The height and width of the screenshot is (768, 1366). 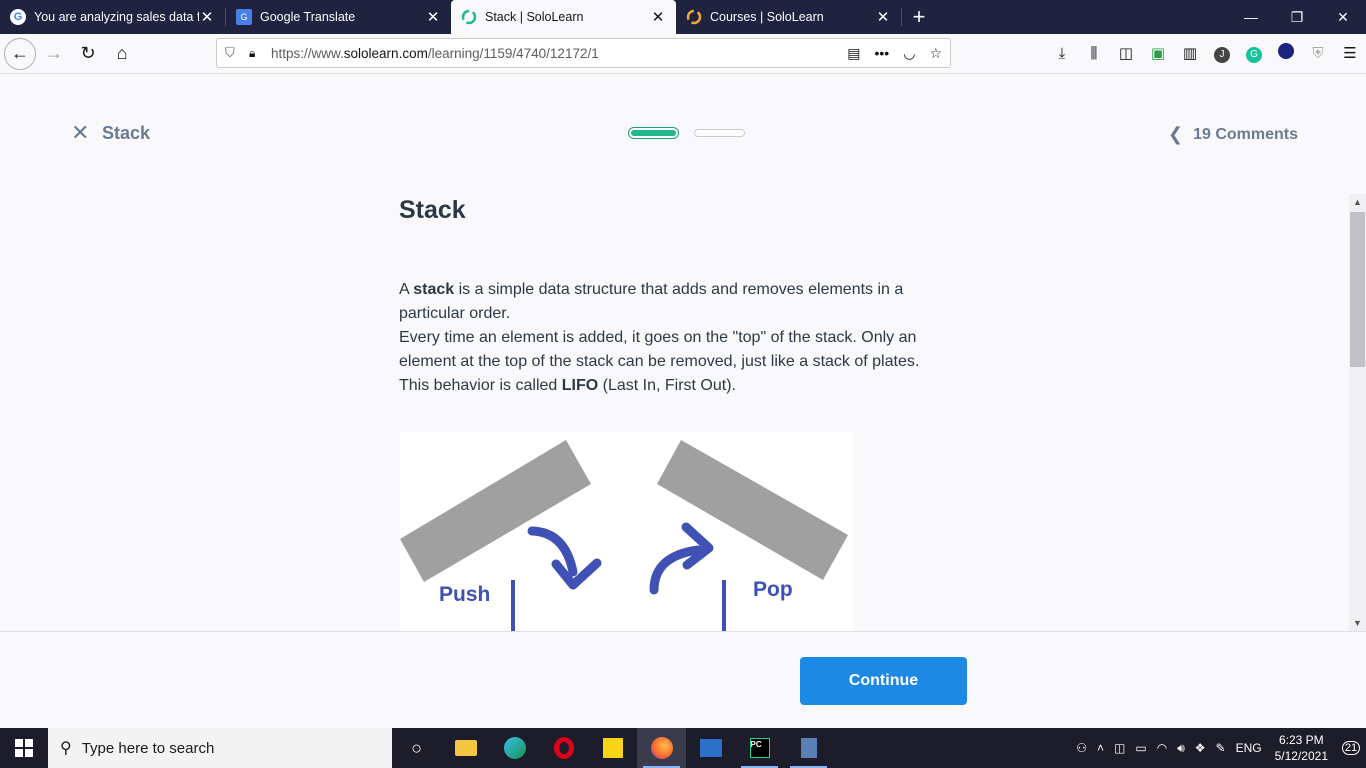 What do you see at coordinates (24, 748) in the screenshot?
I see `windows-start-icon` at bounding box center [24, 748].